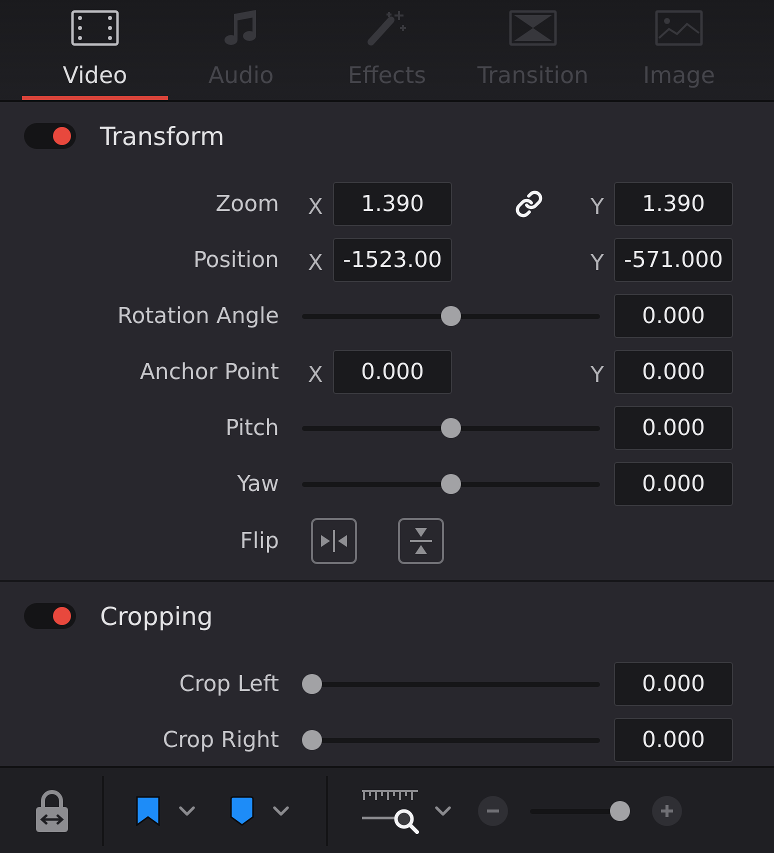 This screenshot has width=774, height=853. I want to click on zoom-slider, so click(580, 810).